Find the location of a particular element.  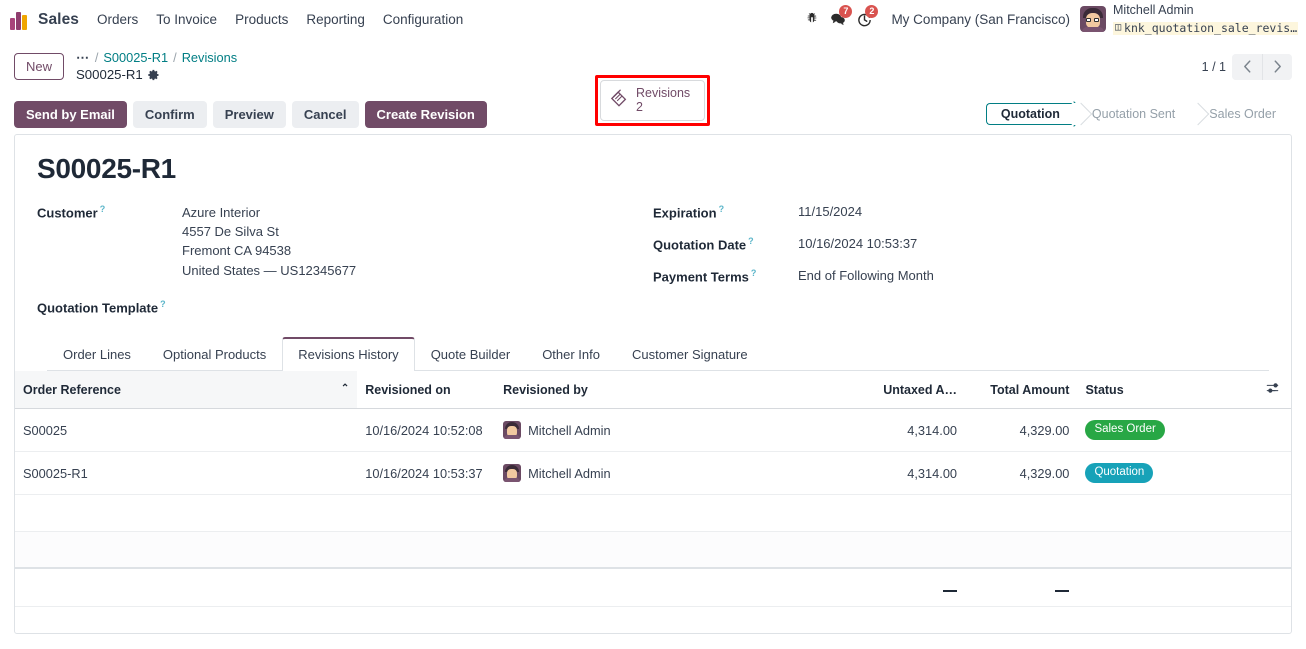

sliders-icon is located at coordinates (1273, 390).